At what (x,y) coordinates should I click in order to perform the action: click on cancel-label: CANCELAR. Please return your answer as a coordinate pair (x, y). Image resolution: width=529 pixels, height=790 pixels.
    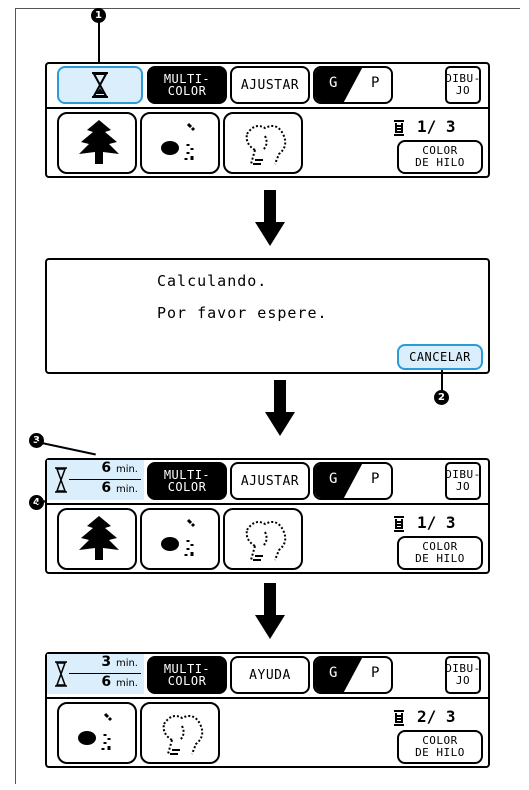
    Looking at the image, I should click on (440, 357).